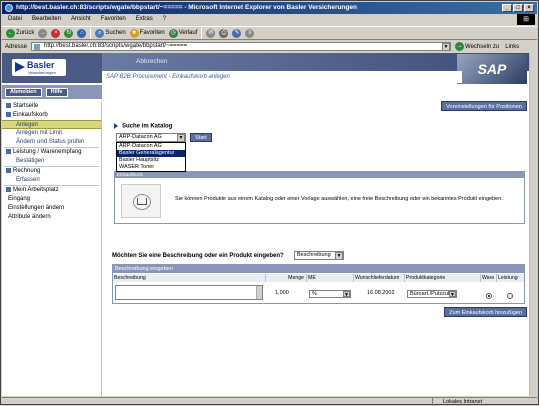 The height and width of the screenshot is (406, 539). What do you see at coordinates (151, 160) in the screenshot?
I see `catalog-option: Basler Hauptsitz` at bounding box center [151, 160].